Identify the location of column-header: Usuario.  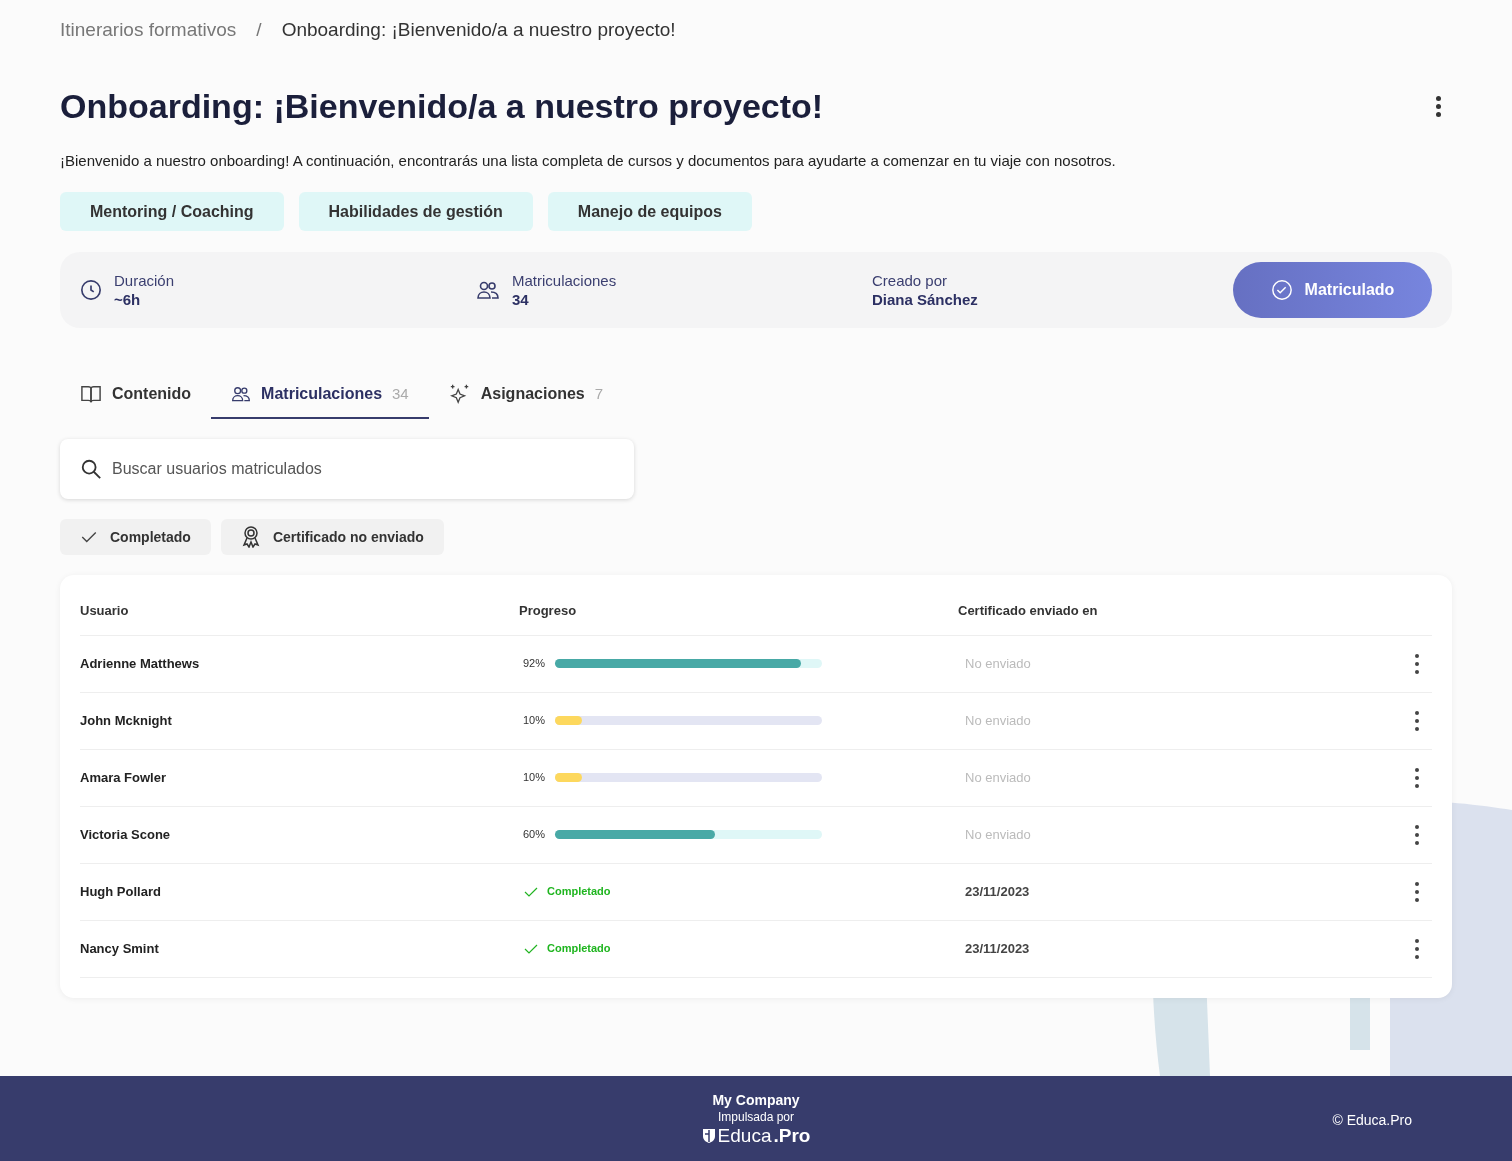
(105, 611).